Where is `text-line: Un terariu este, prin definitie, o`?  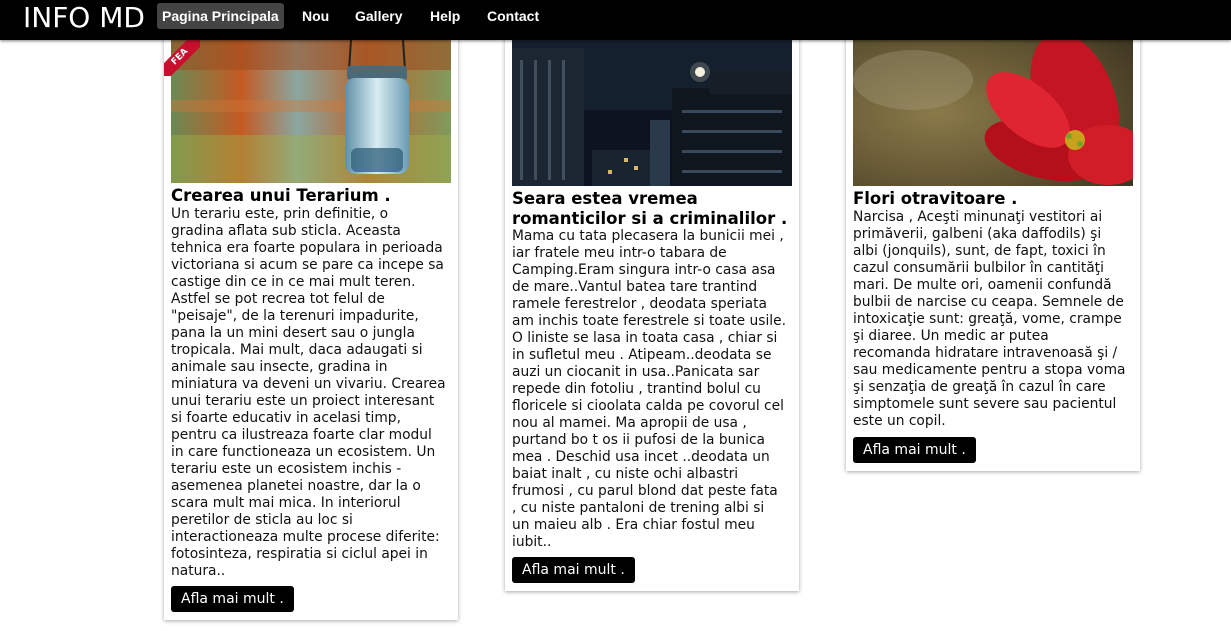 text-line: Un terariu este, prin definitie, o is located at coordinates (280, 214).